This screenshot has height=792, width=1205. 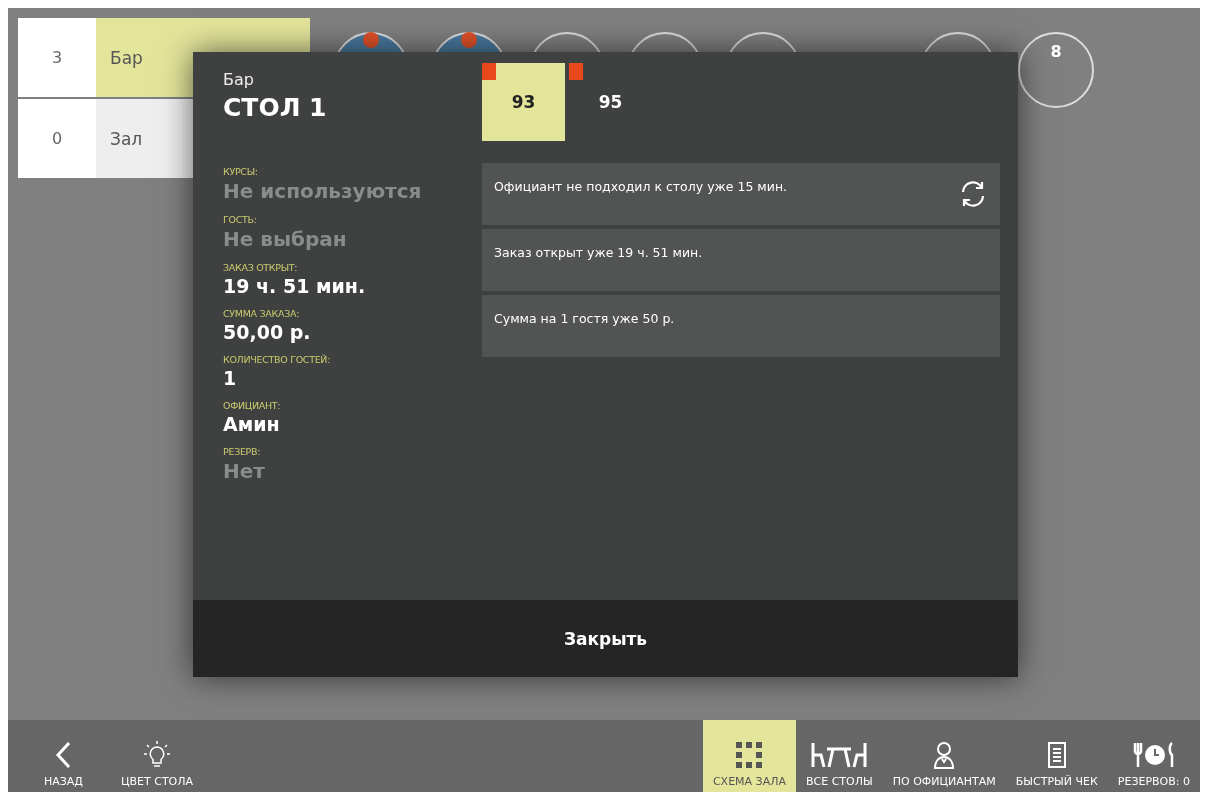 I want to click on field-label: СУММА ЗАКАЗА:, so click(x=262, y=313).